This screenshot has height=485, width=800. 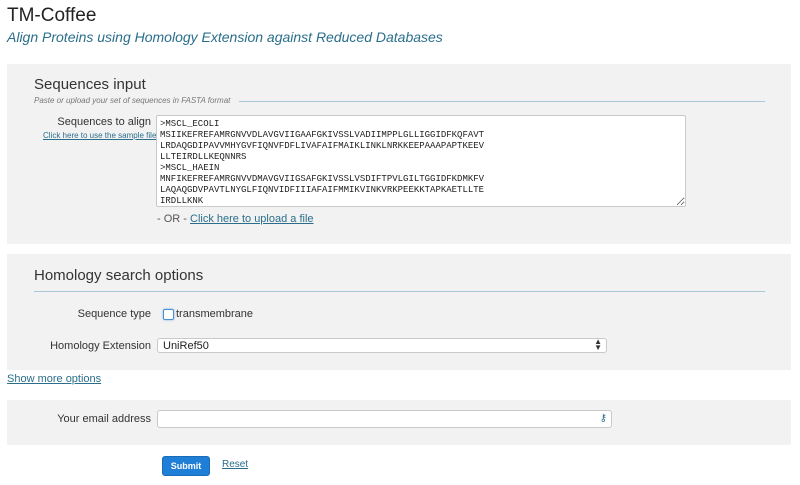 What do you see at coordinates (603, 418) in the screenshot?
I see `autofill-key-icon: ⚷` at bounding box center [603, 418].